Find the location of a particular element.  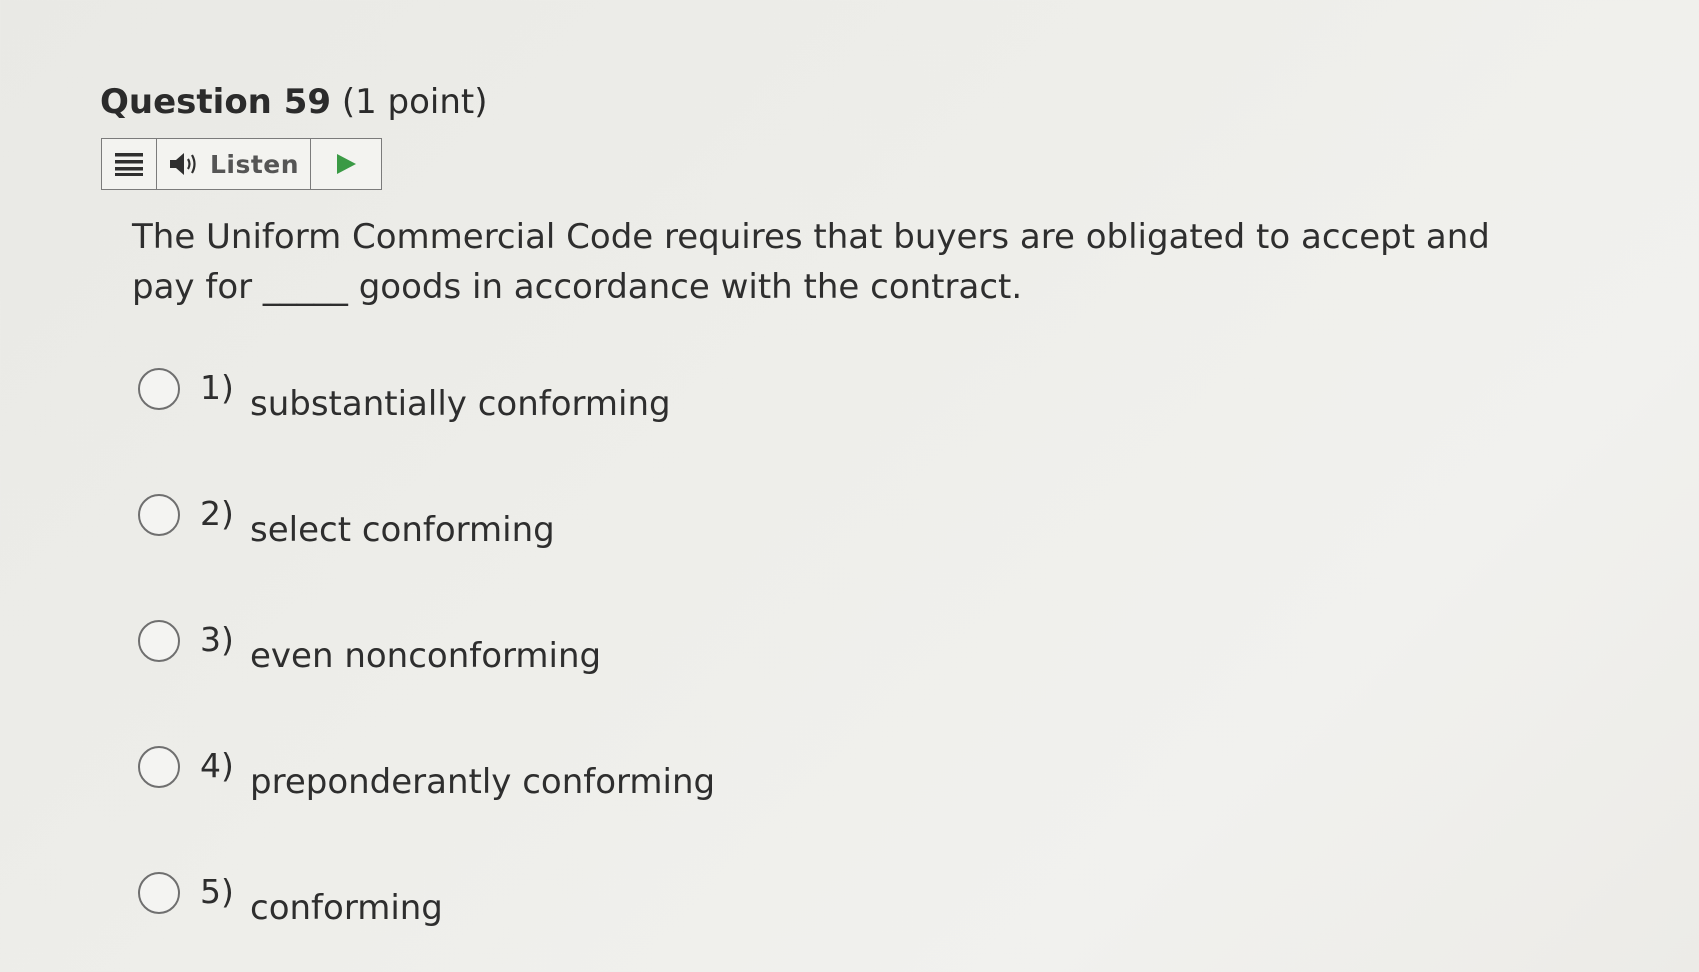

option-4: 4) preponderantly conforming is located at coordinates (426, 803).